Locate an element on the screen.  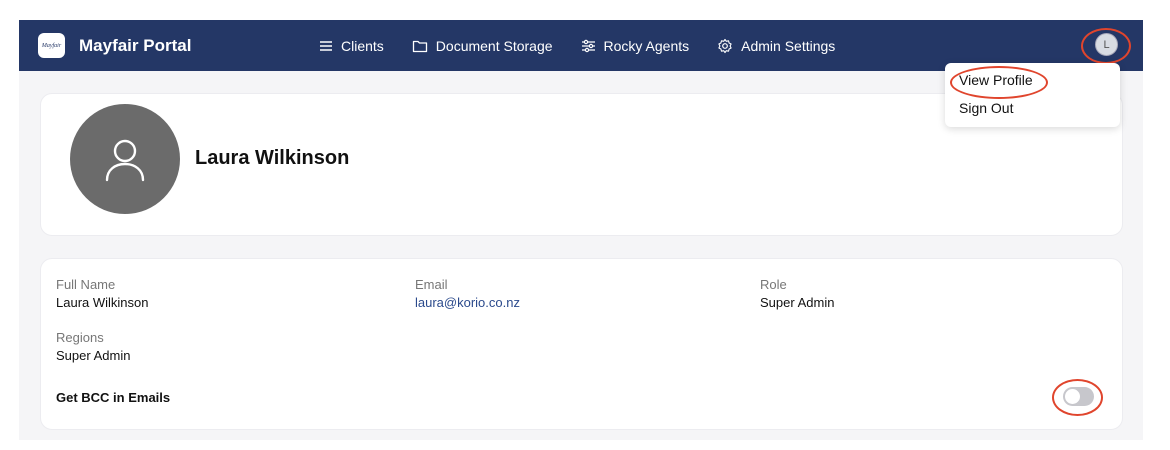
user-avatar-button: L is located at coordinates (1106, 44).